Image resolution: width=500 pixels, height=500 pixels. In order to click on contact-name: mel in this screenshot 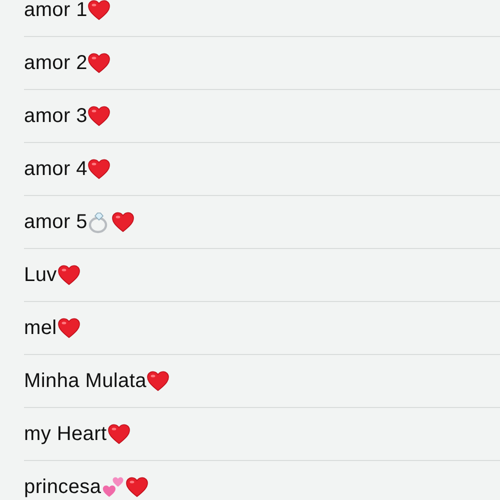, I will do `click(40, 328)`.